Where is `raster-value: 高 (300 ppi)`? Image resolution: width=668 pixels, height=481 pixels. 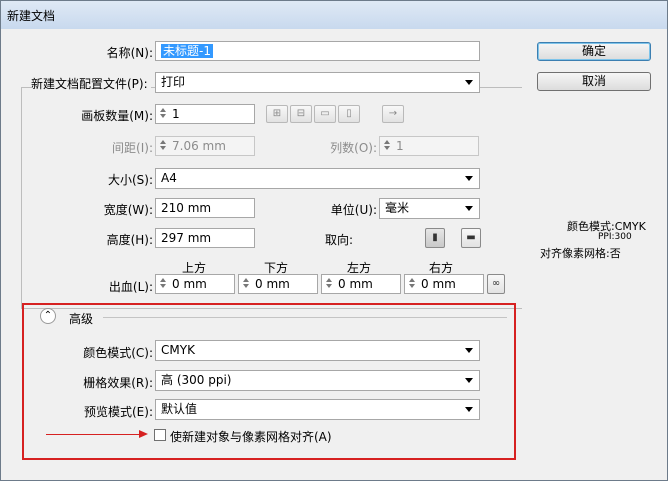
raster-value: 高 (300 ppi) is located at coordinates (196, 380).